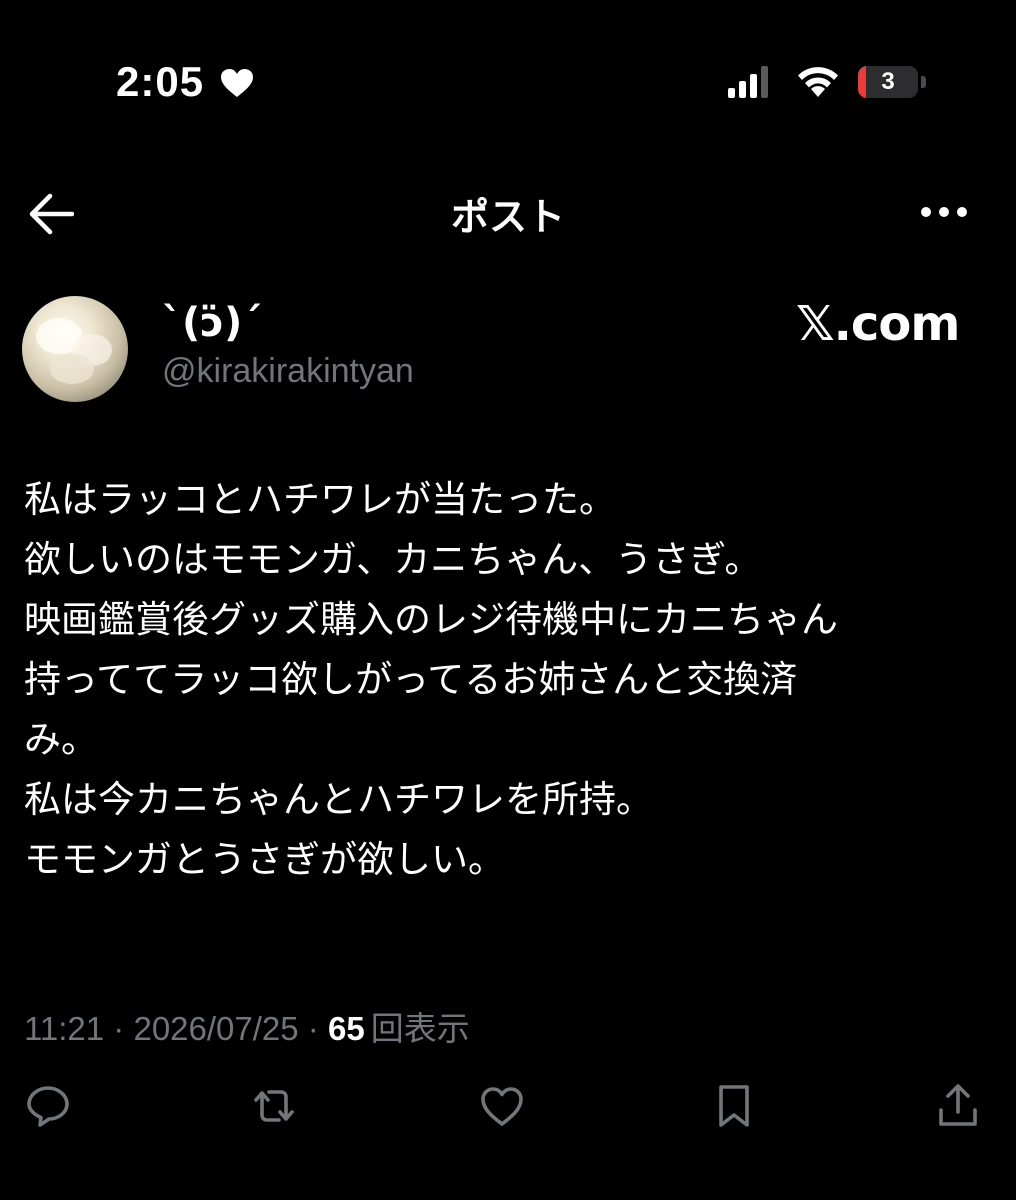  I want to click on post-line: 持っててラッコ欲しがってるお姉さんと交換済, so click(411, 679).